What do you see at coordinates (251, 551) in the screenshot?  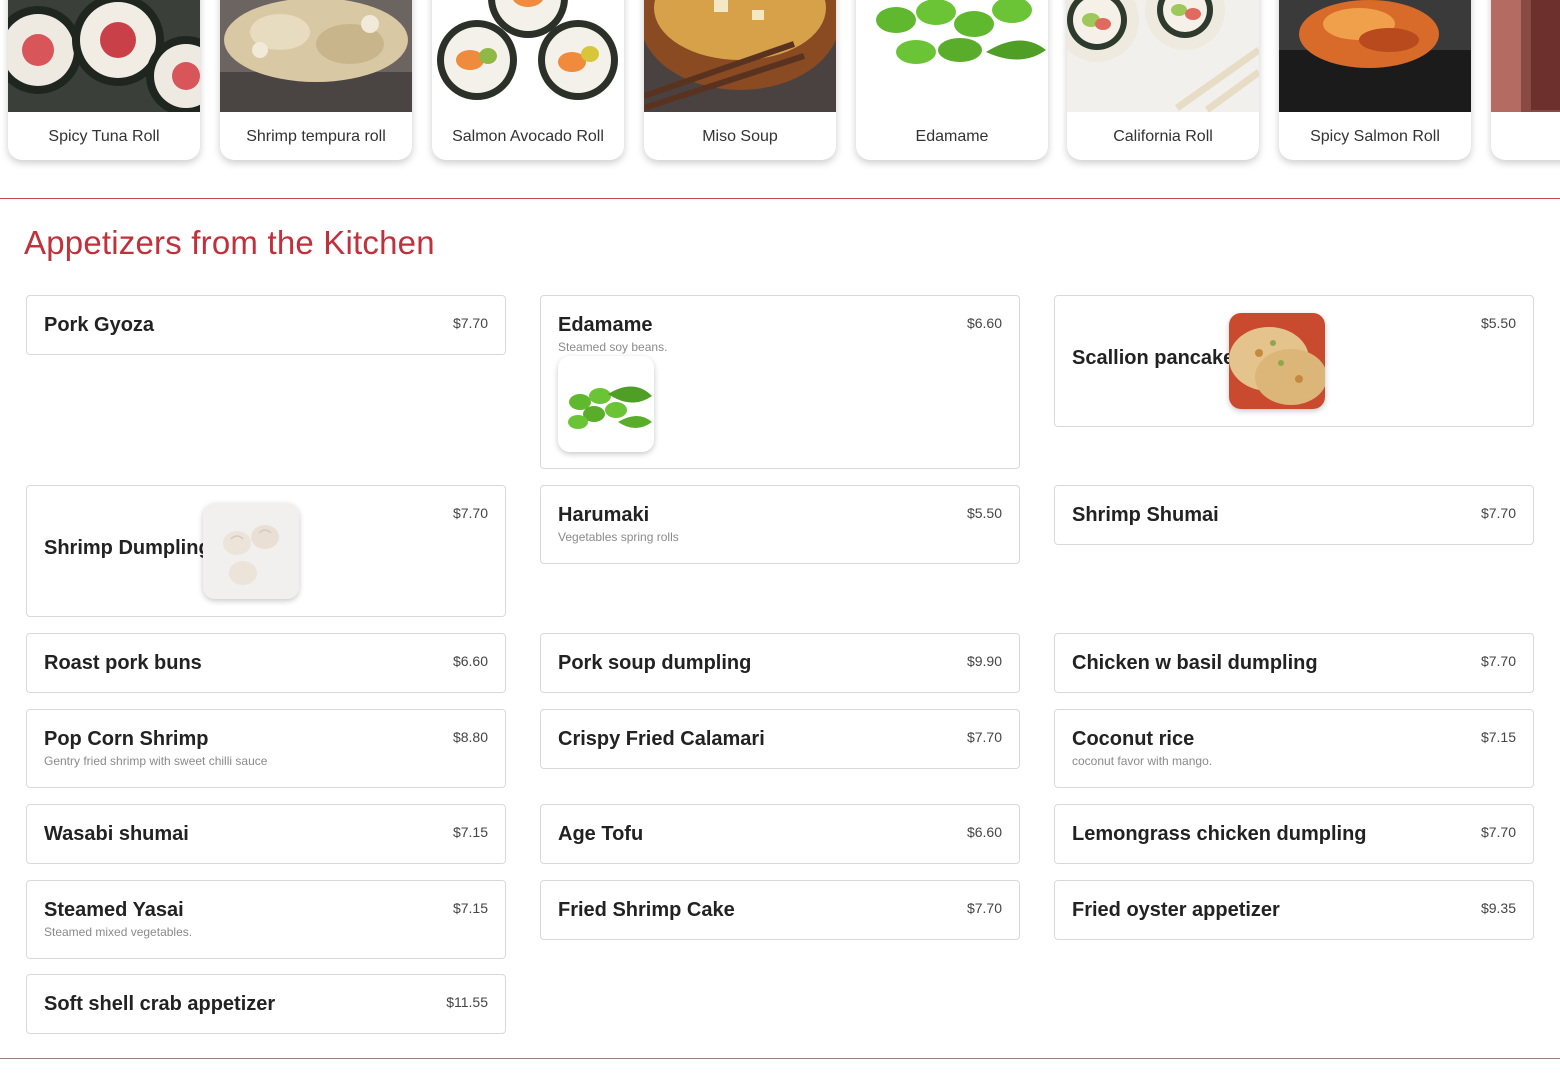 I see `shrimp-dumpling-photo` at bounding box center [251, 551].